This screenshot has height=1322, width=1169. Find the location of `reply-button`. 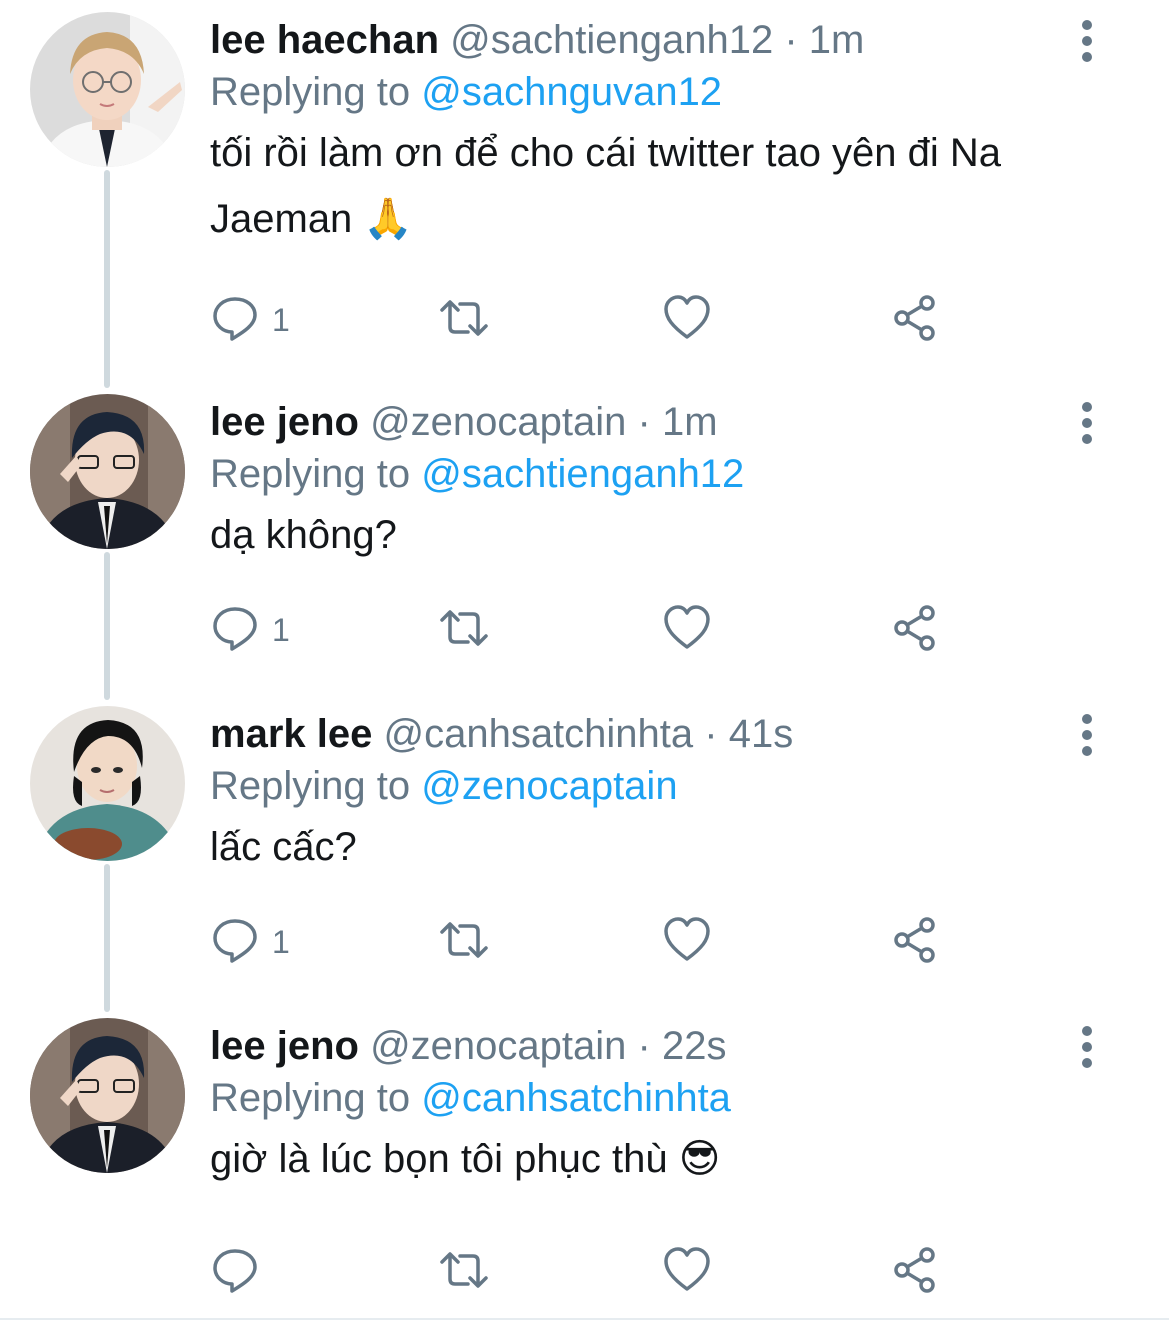

reply-button is located at coordinates (241, 1272).